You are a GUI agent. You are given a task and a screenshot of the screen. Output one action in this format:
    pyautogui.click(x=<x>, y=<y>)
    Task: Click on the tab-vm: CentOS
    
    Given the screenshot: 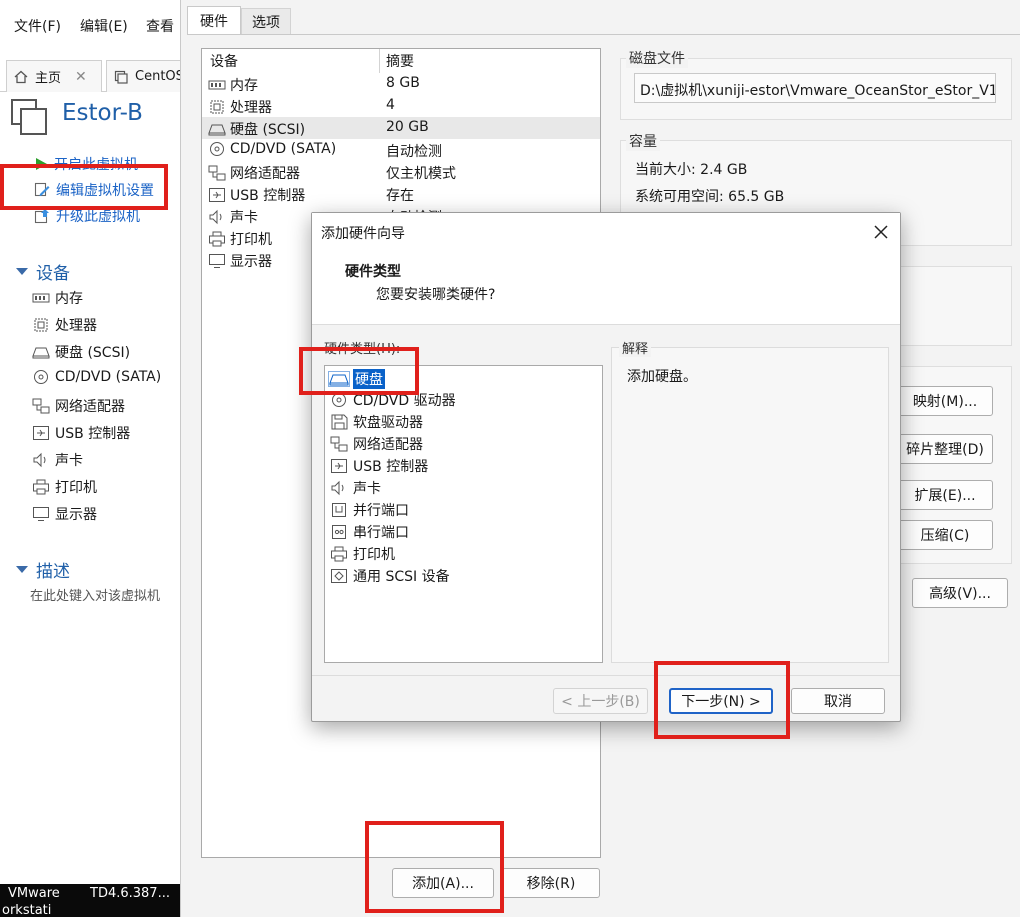 What is the action you would take?
    pyautogui.click(x=143, y=76)
    